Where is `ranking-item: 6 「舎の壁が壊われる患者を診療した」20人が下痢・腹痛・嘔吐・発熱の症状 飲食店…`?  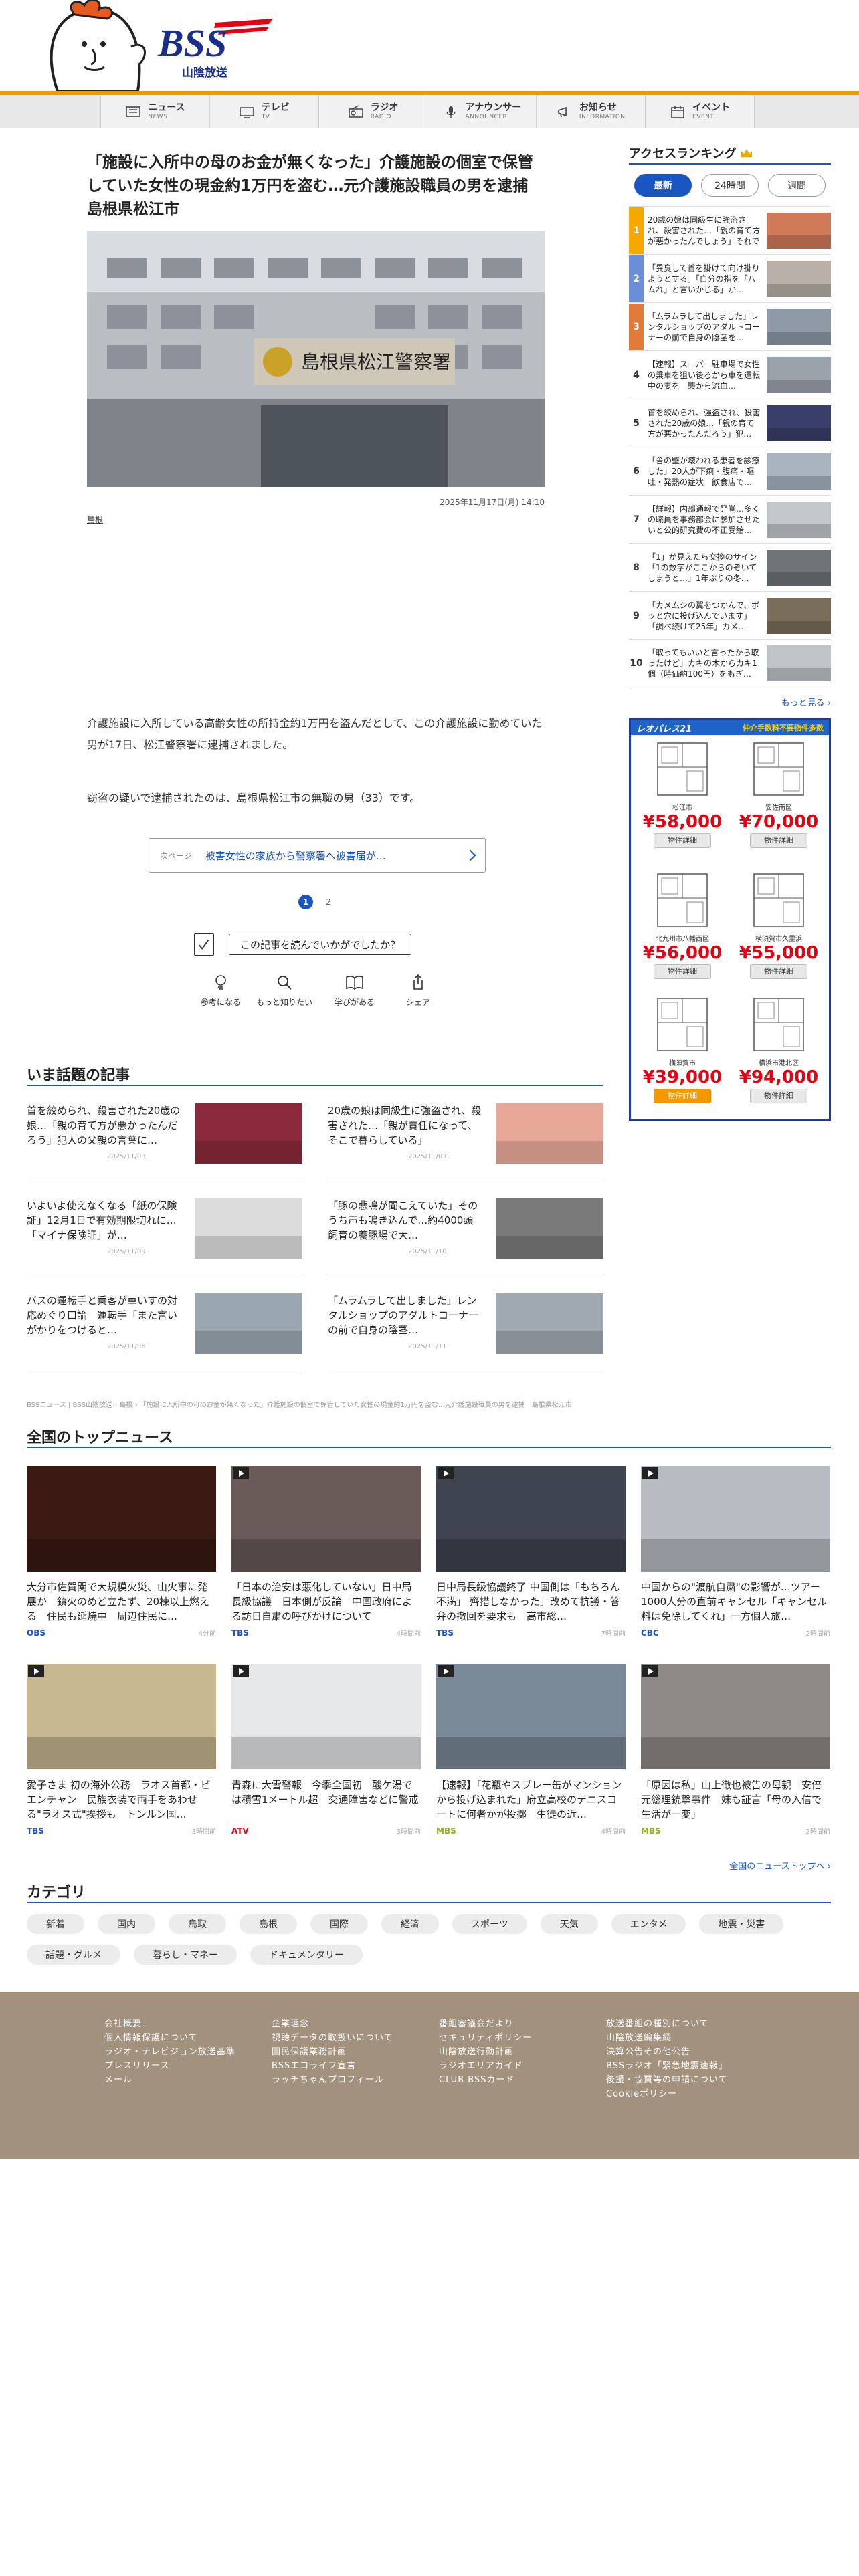 ranking-item: 6 「舎の壁が壊われる患者を診療した」20人が下痢・腹痛・嘔吐・発熱の症状 飲食店… is located at coordinates (730, 471).